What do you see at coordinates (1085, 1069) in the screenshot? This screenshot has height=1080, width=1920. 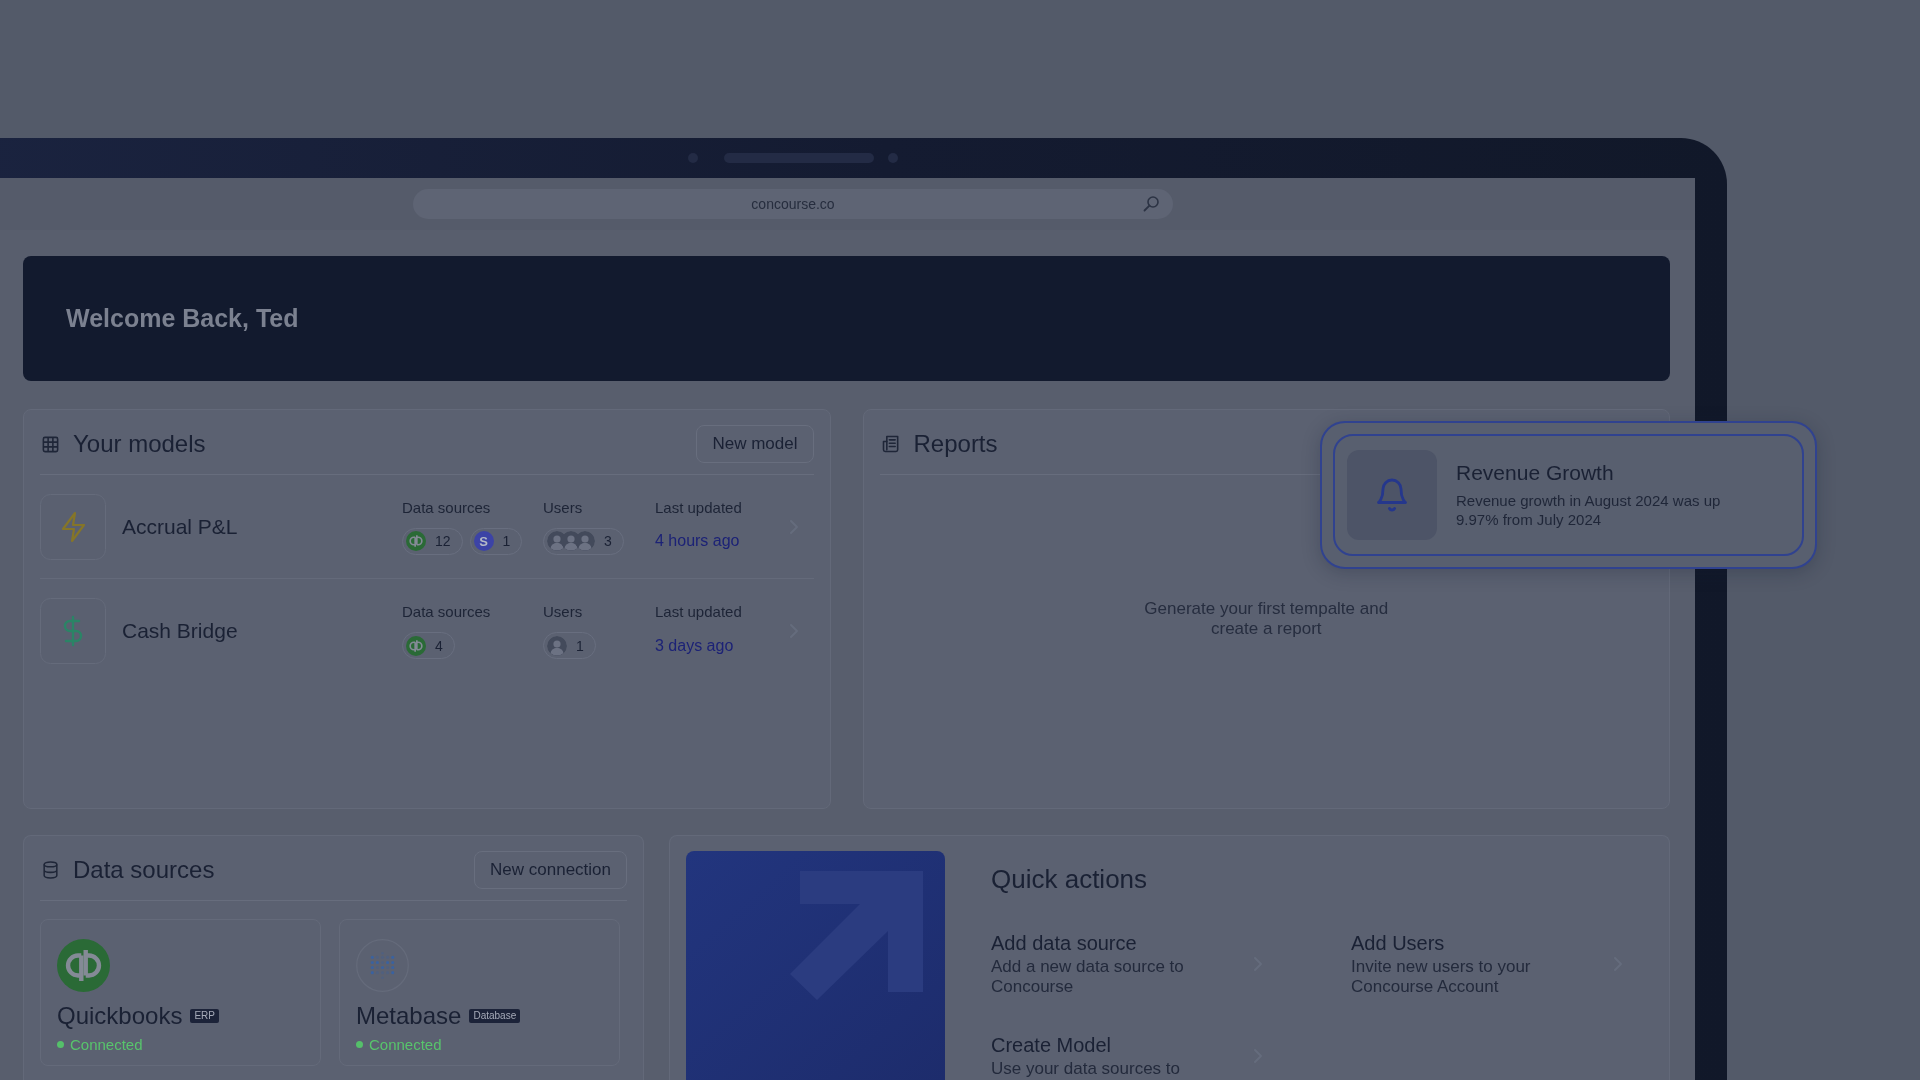 I see `action-description: Use your data sources to` at bounding box center [1085, 1069].